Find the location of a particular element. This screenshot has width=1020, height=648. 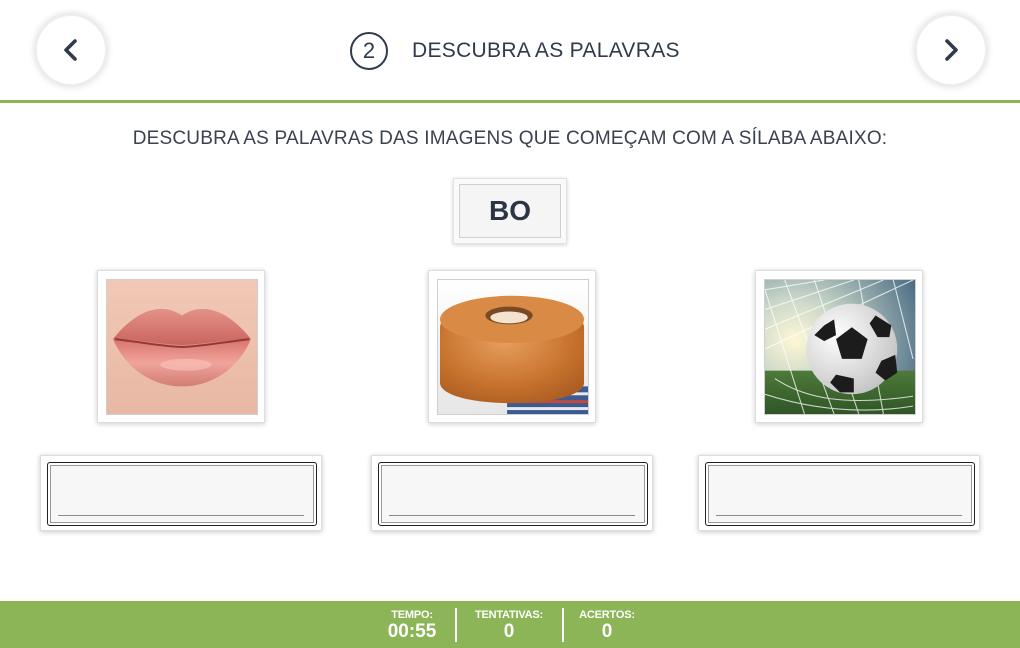

footer-status-bar: TEMPO: 00:55 TENTATIVAS: 0 ACERTOS: 0 is located at coordinates (510, 624).